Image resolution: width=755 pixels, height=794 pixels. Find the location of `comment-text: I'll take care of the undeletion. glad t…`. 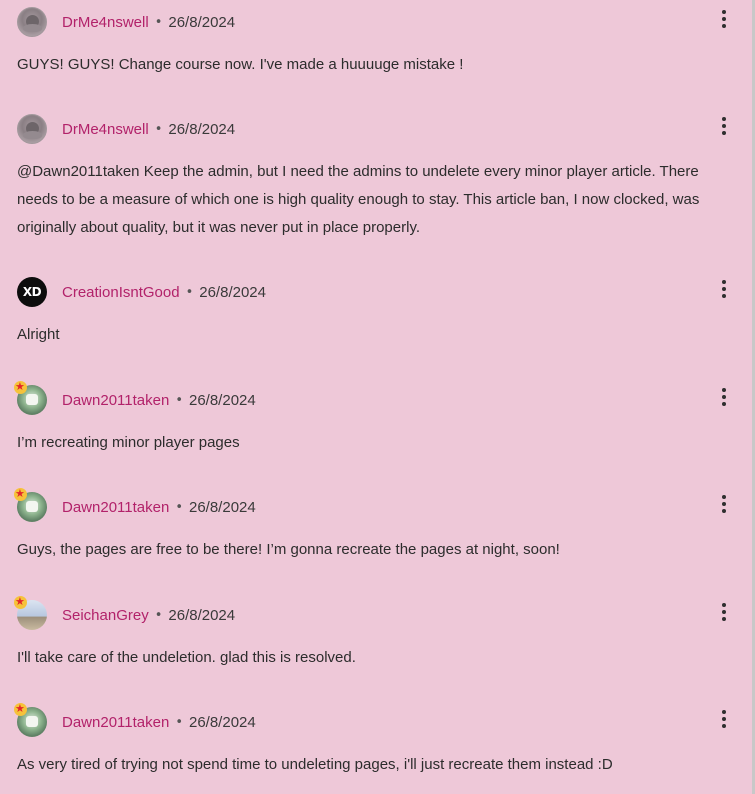

comment-text: I'll take care of the undeletion. glad t… is located at coordinates (186, 657).